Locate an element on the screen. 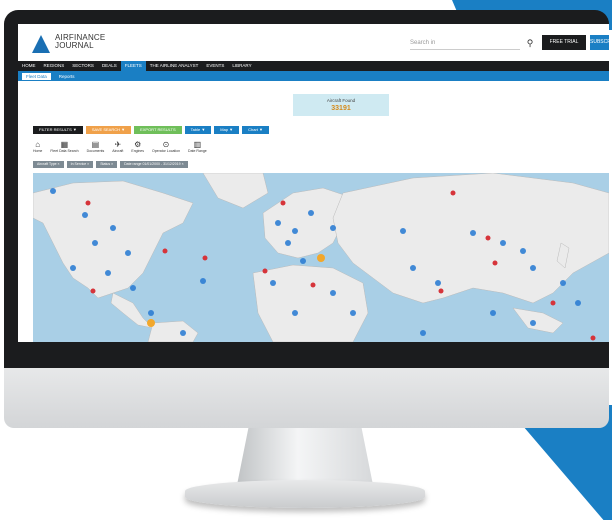 The height and width of the screenshot is (525, 612). nav-item-home: HOME is located at coordinates (29, 66).